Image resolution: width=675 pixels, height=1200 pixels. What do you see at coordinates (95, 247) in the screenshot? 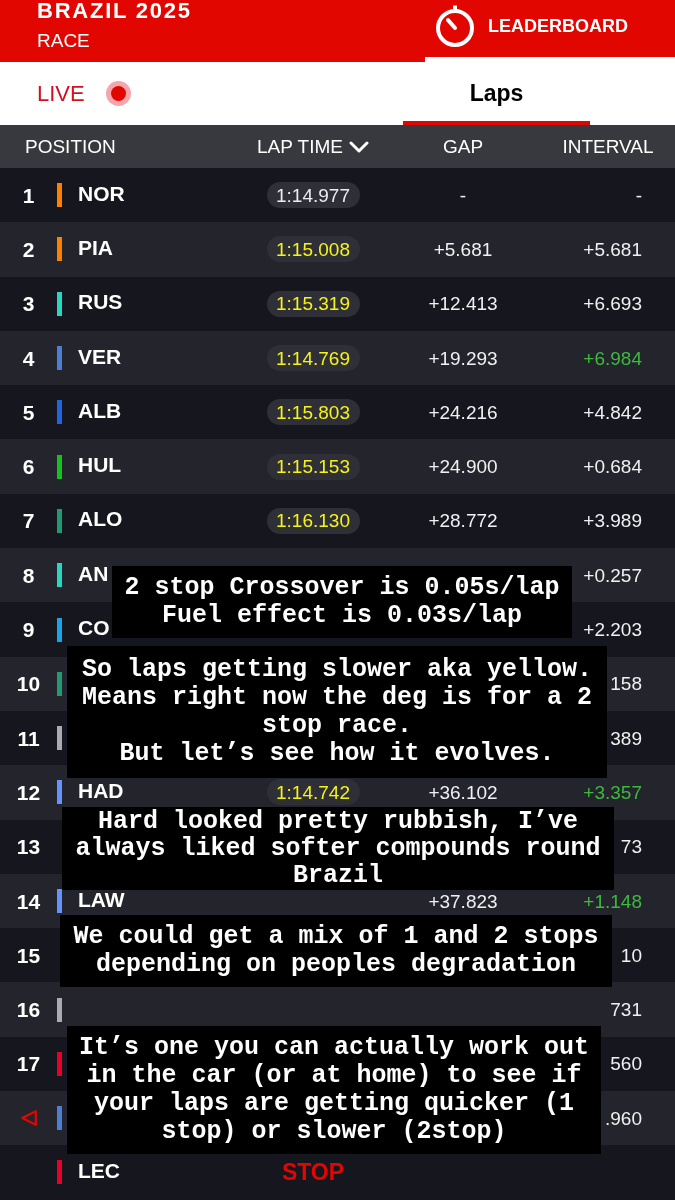
I see `driver-code: PIA` at bounding box center [95, 247].